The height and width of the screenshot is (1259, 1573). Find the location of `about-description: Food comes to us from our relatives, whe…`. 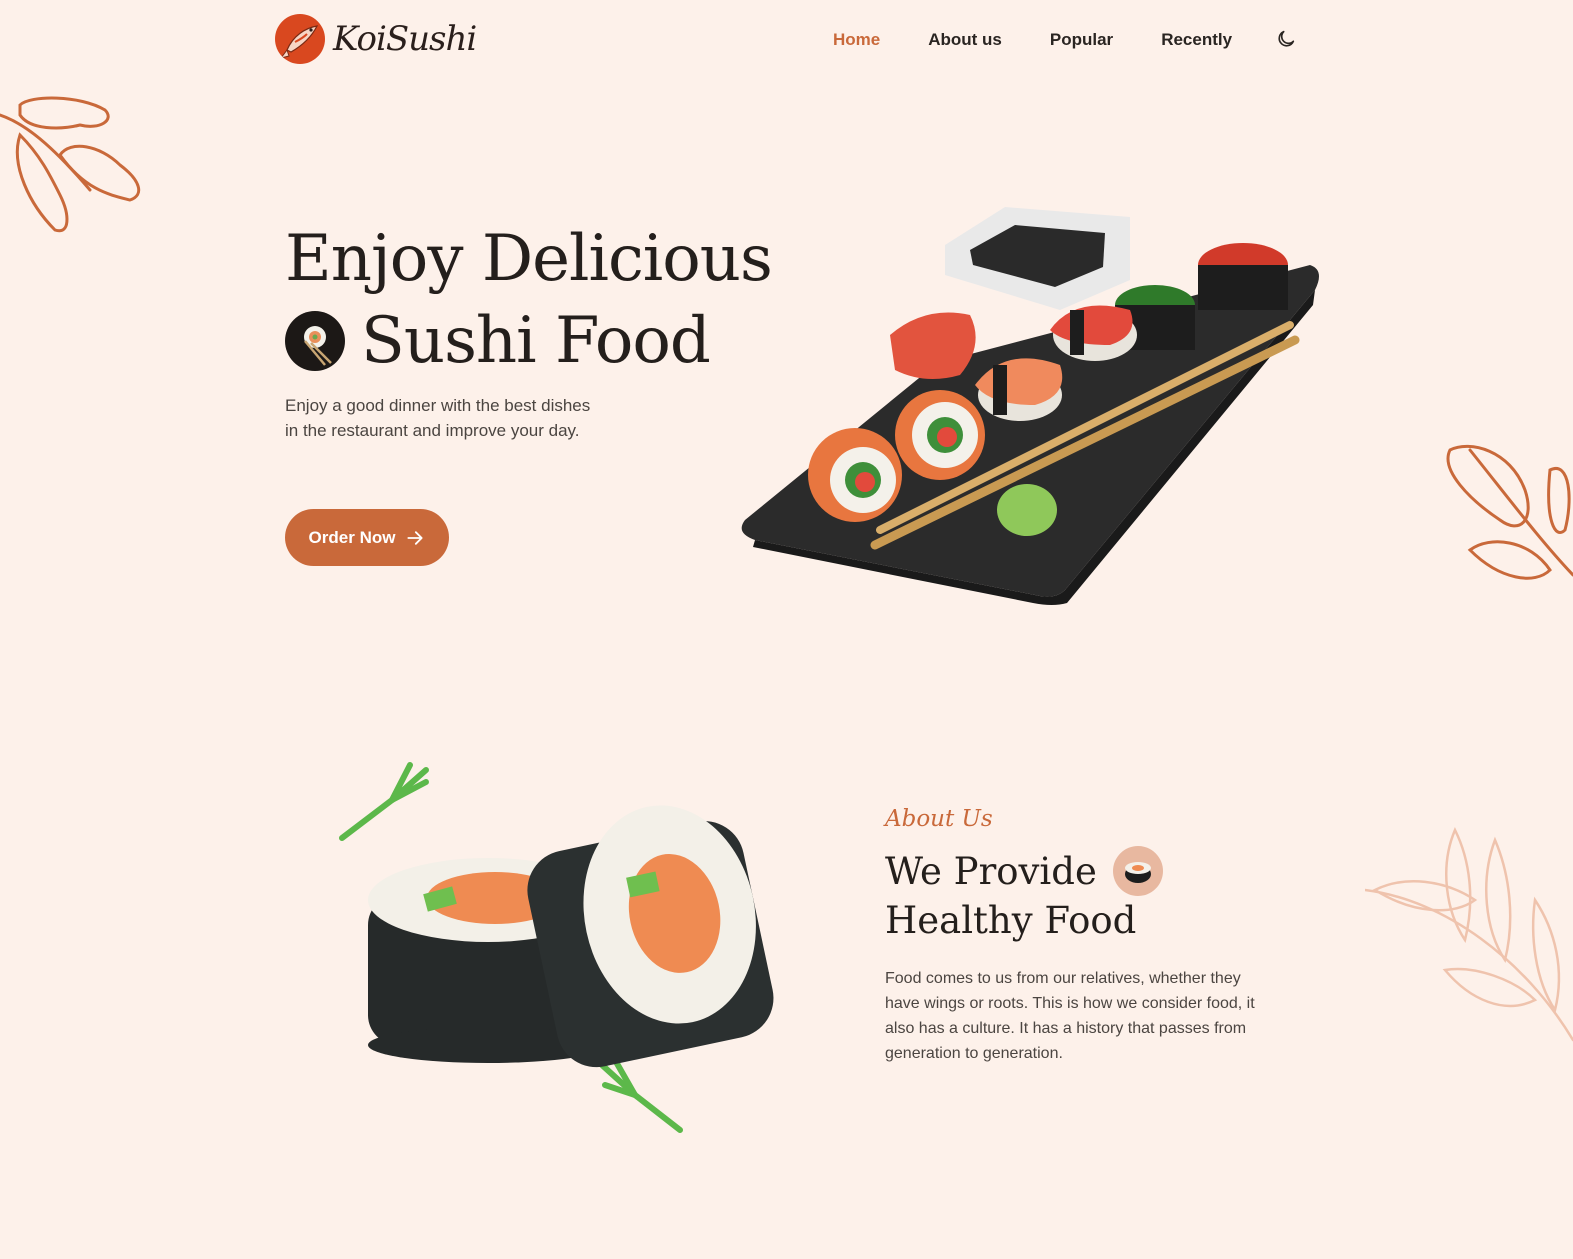

about-description: Food comes to us from our relatives, whe… is located at coordinates (1070, 1016).